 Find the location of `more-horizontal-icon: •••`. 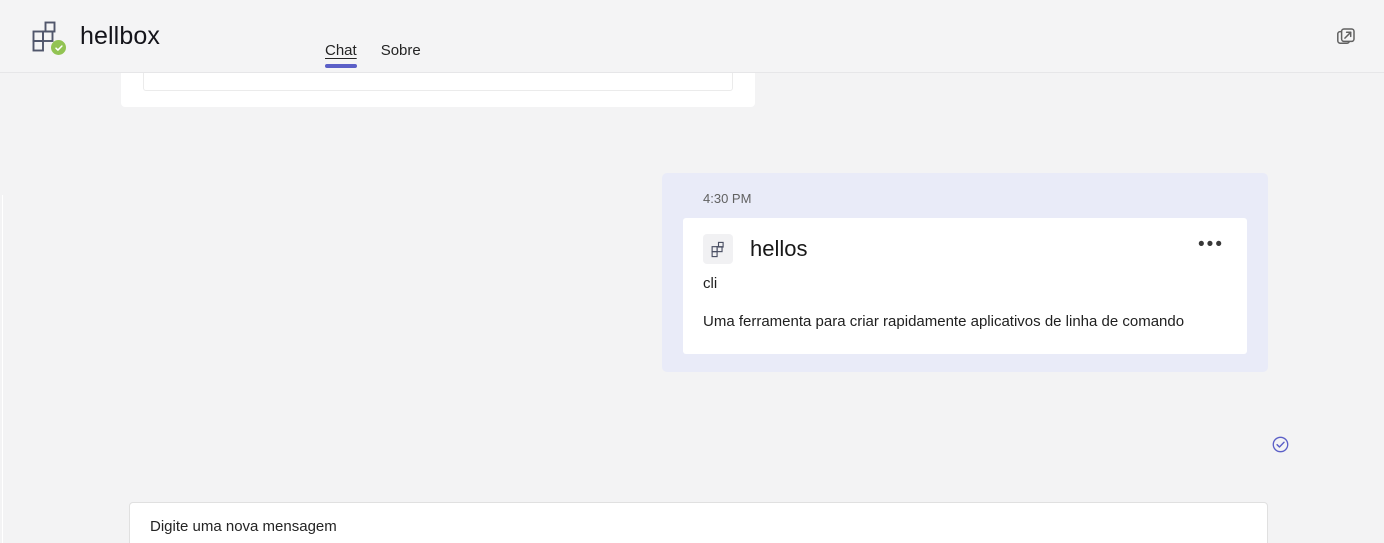

more-horizontal-icon: ••• is located at coordinates (1211, 245).